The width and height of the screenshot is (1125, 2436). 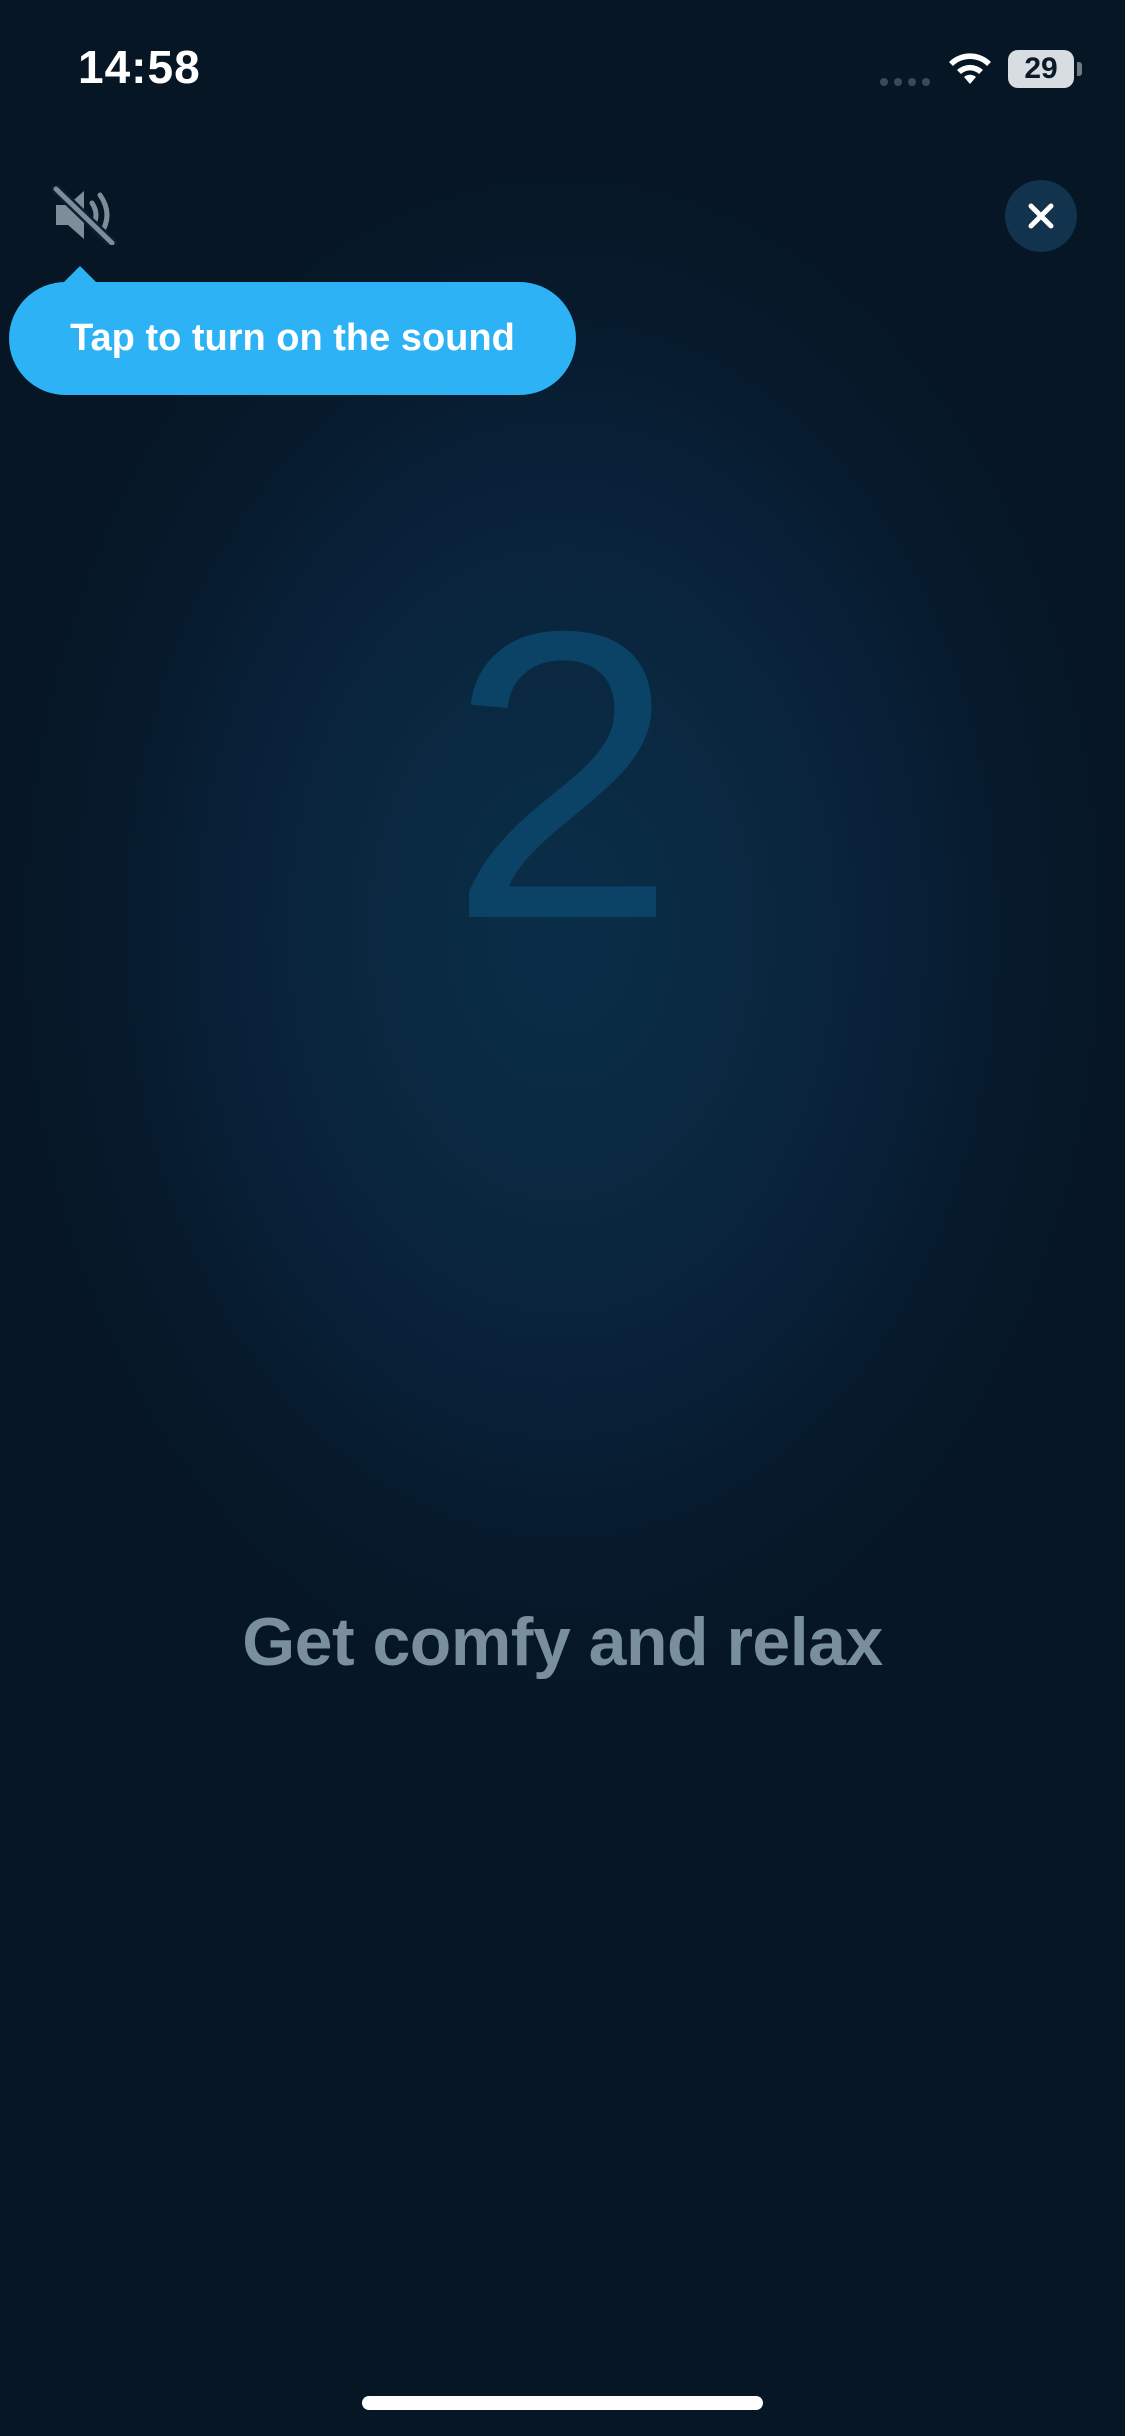 I want to click on sound-tooltip-text: Tap to turn on the sound, so click(x=292, y=338).